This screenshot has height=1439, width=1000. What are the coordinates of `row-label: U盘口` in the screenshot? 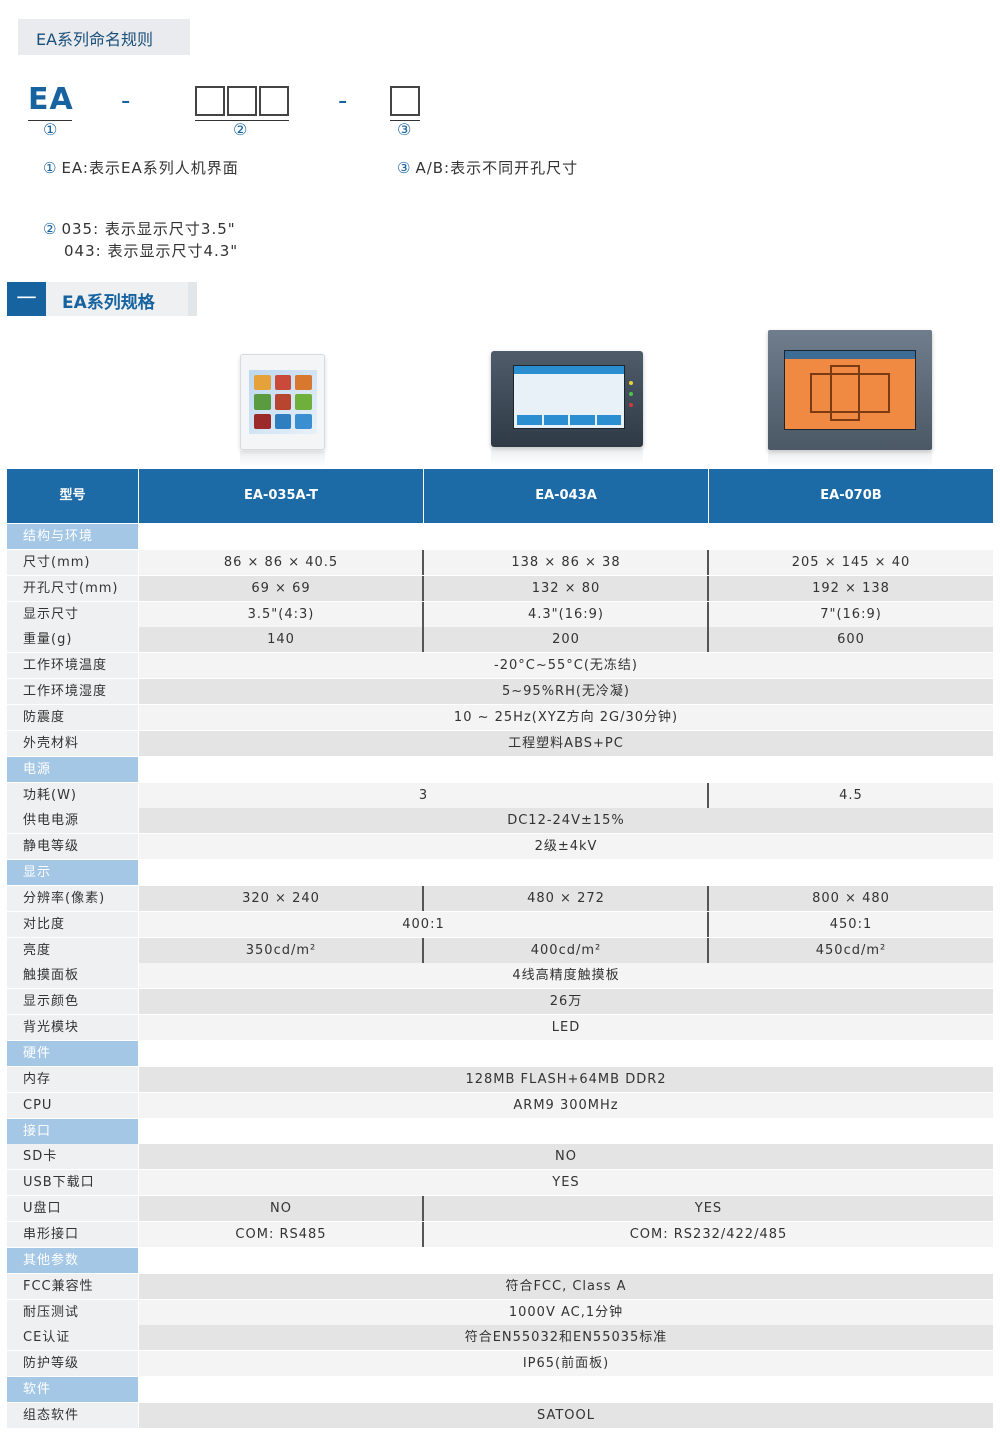 It's located at (72, 1209).